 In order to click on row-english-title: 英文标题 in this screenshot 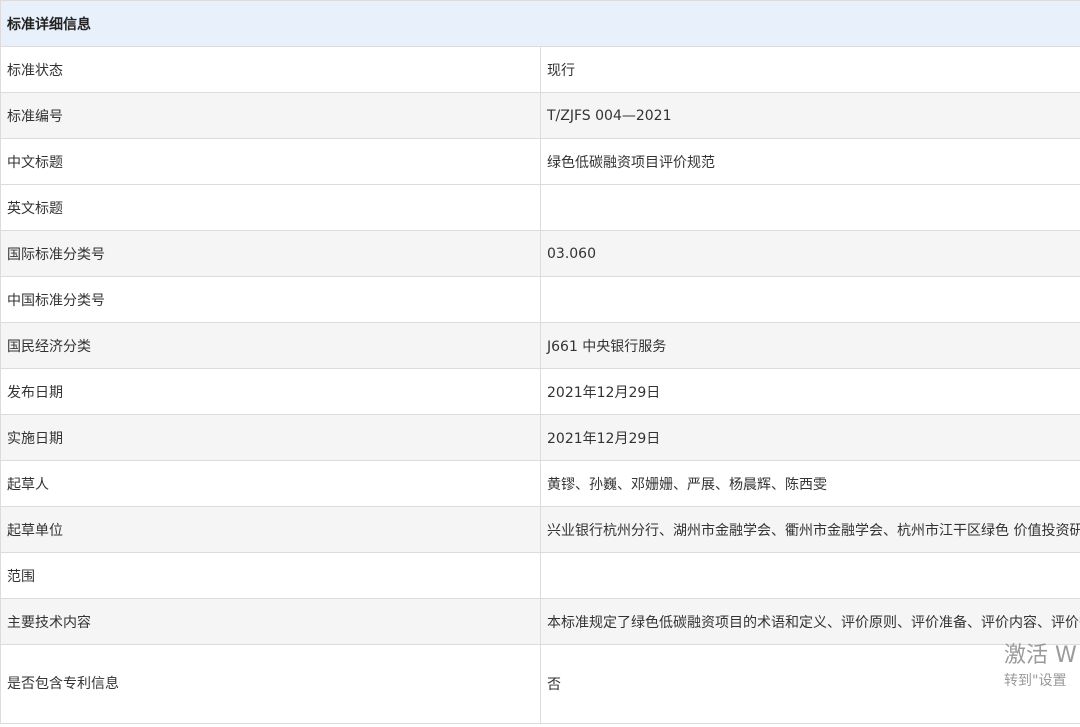, I will do `click(540, 207)`.